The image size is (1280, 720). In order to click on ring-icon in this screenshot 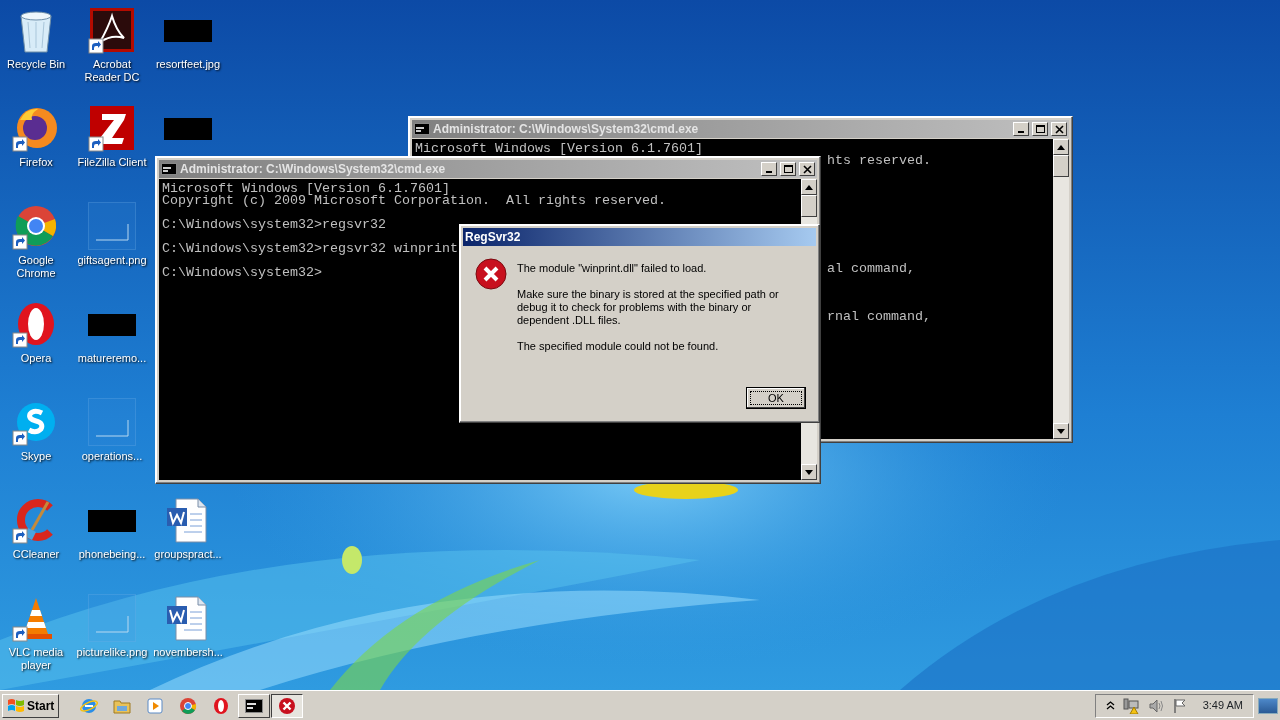, I will do `click(221, 705)`.